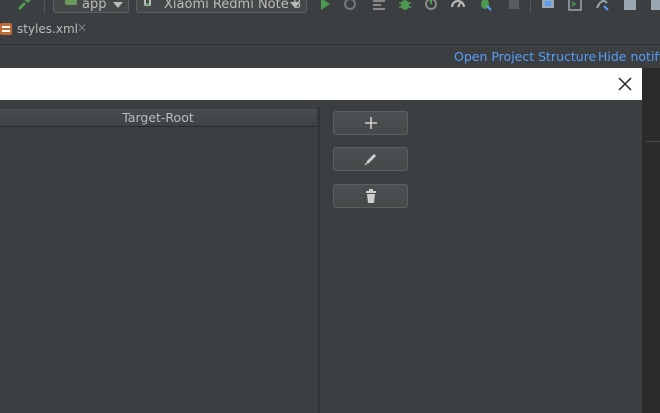 Image resolution: width=660 pixels, height=413 pixels. I want to click on apply-changes-icon, so click(350, 5).